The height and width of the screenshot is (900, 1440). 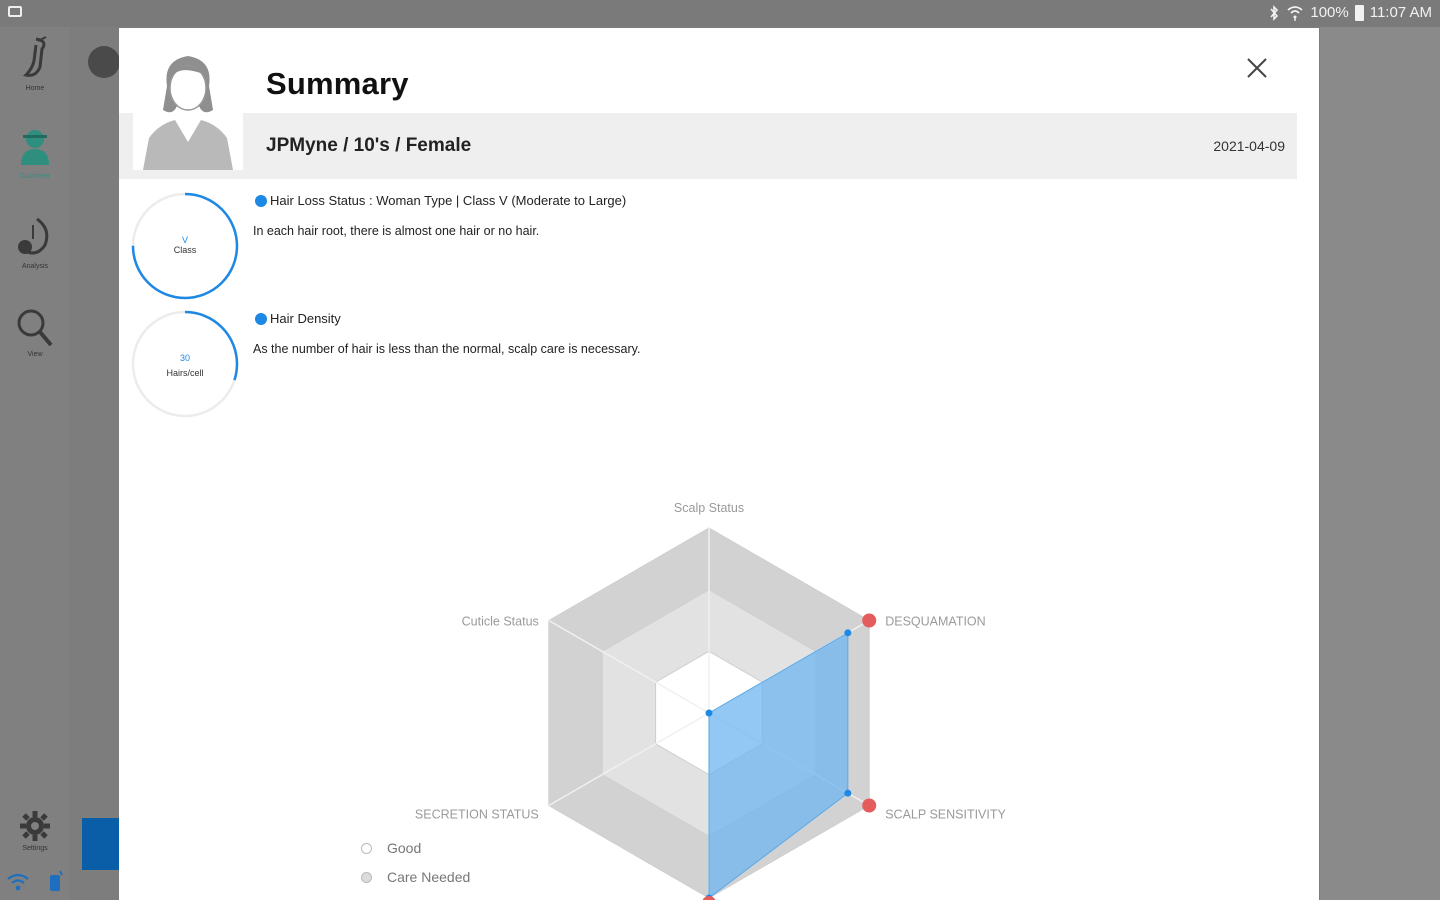 What do you see at coordinates (185, 373) in the screenshot?
I see `ring-unit: Hairs/cell` at bounding box center [185, 373].